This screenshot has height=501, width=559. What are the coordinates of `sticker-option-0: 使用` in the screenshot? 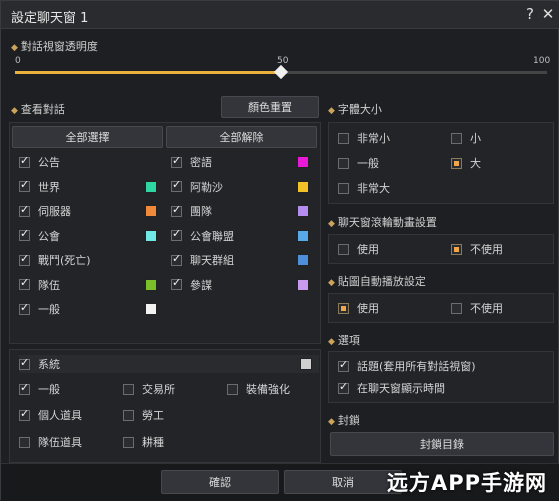 It's located at (388, 308).